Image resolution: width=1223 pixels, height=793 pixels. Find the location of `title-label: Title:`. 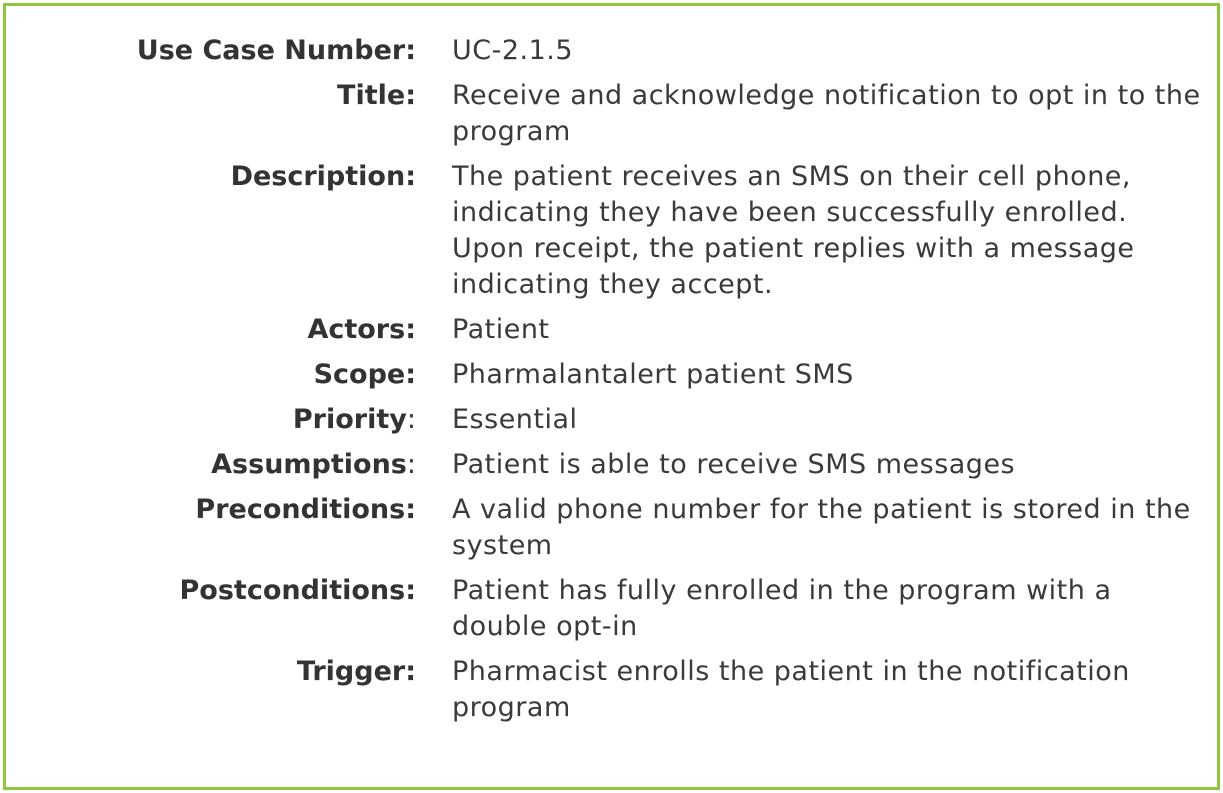

title-label: Title: is located at coordinates (376, 95).